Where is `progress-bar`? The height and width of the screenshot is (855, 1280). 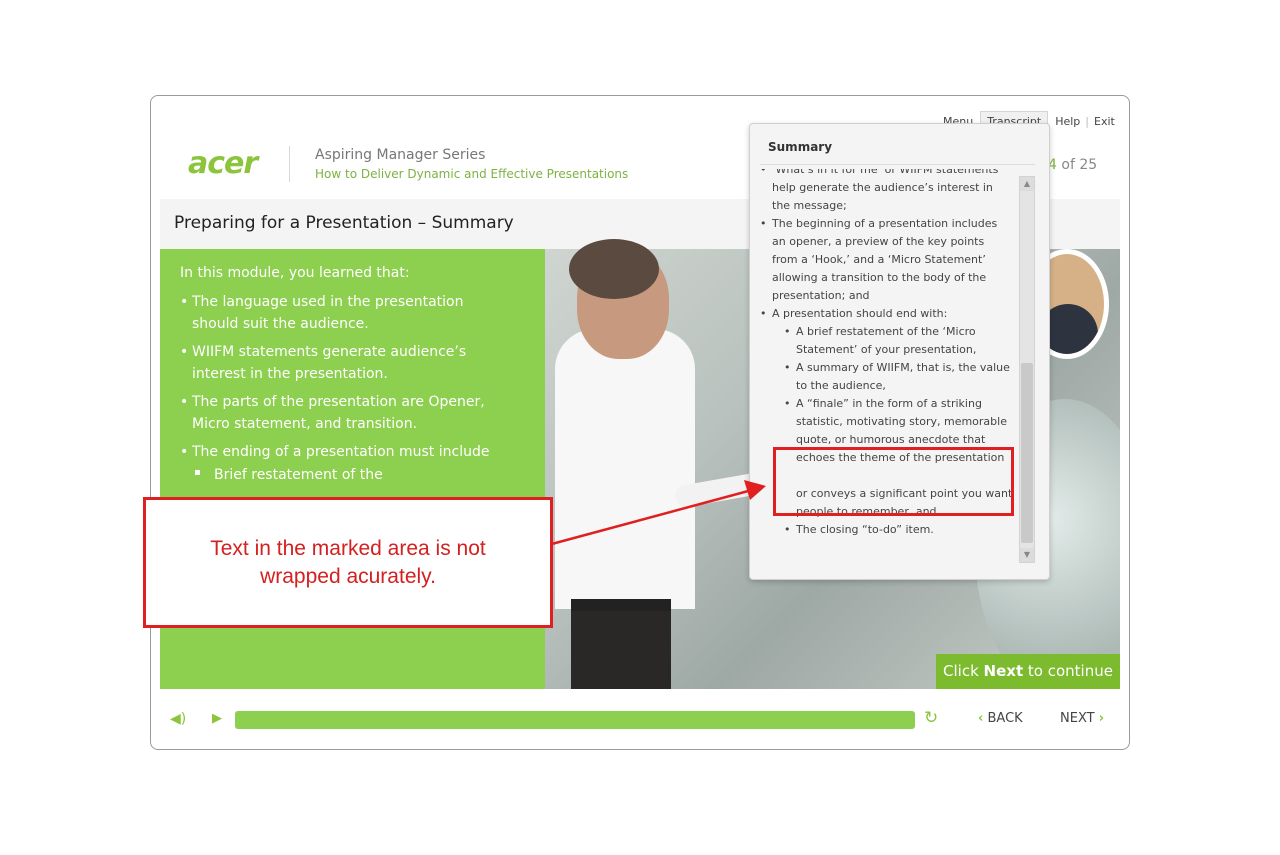 progress-bar is located at coordinates (575, 720).